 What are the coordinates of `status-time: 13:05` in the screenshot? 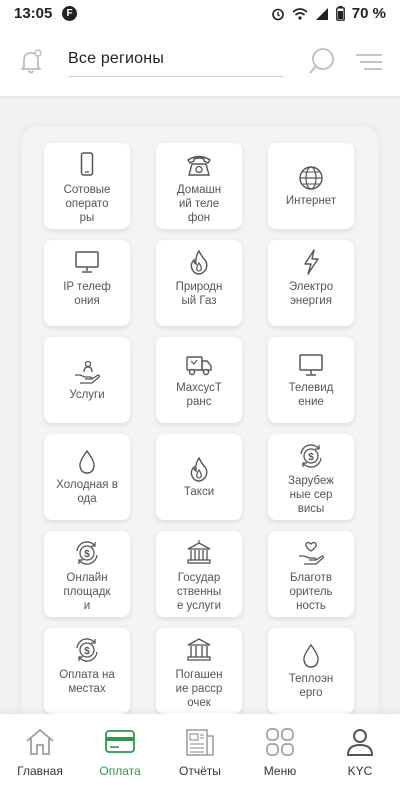 It's located at (33, 13).